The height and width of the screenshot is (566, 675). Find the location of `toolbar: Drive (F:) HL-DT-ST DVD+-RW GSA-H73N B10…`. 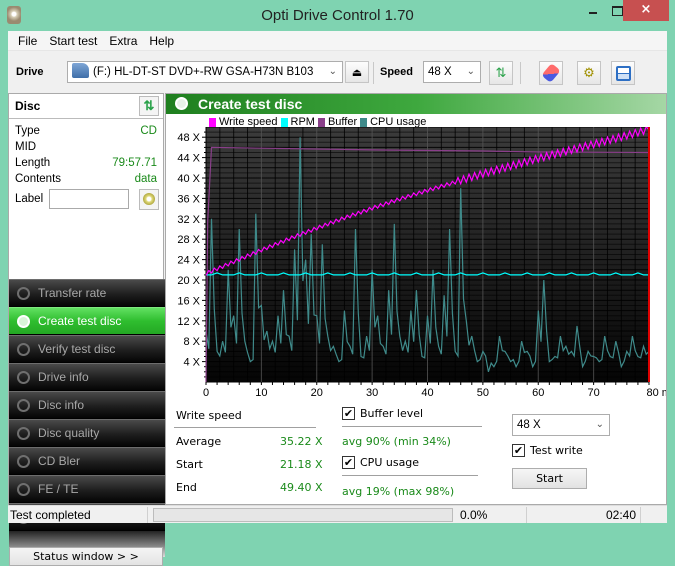

toolbar: Drive (F:) HL-DT-ST DVD+-RW GSA-H73N B10… is located at coordinates (337, 70).